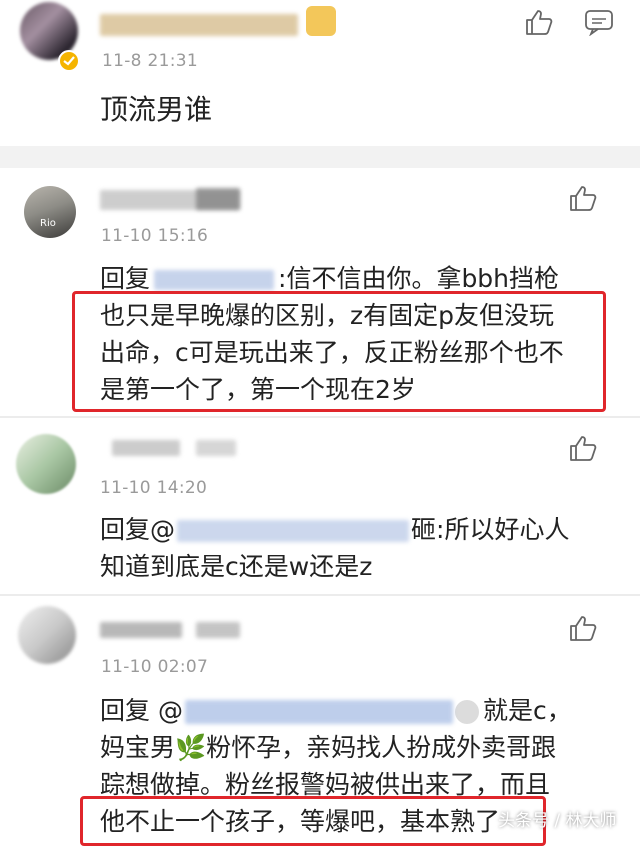 Image resolution: width=640 pixels, height=846 pixels. What do you see at coordinates (321, 21) in the screenshot?
I see `vip-badge-icon` at bounding box center [321, 21].